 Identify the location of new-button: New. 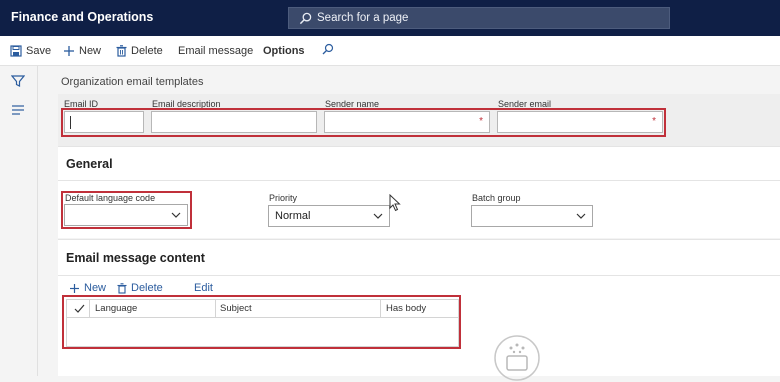
(82, 51).